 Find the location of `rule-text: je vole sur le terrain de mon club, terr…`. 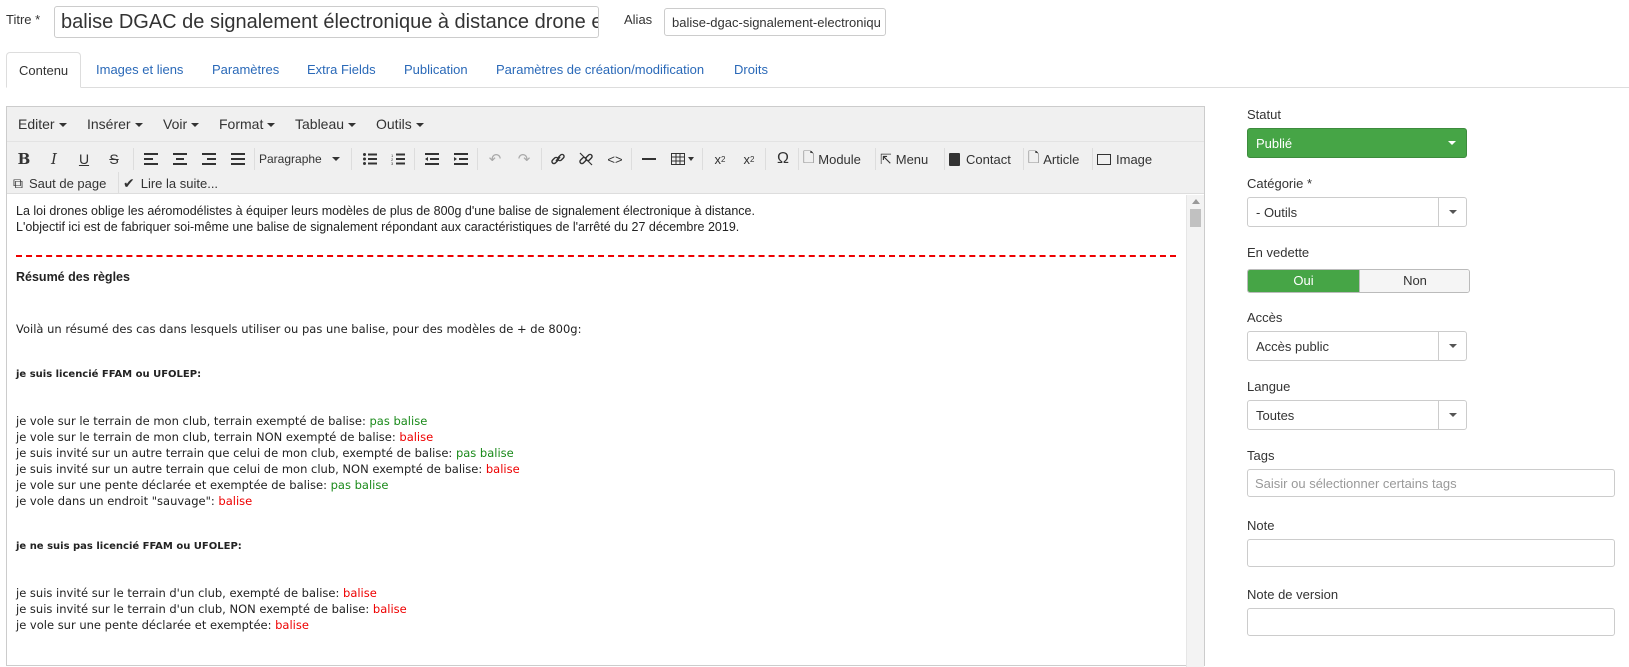

rule-text: je vole sur le terrain de mon club, terr… is located at coordinates (208, 437).